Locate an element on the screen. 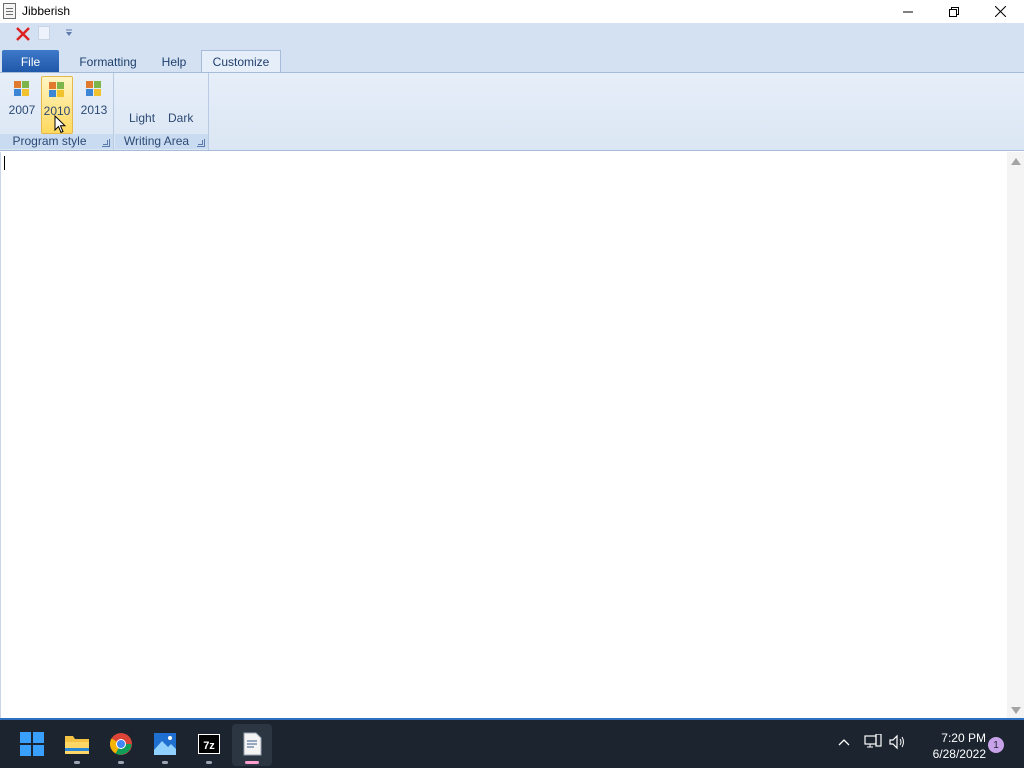 This screenshot has height=768, width=1024. minimize-icon is located at coordinates (908, 11).